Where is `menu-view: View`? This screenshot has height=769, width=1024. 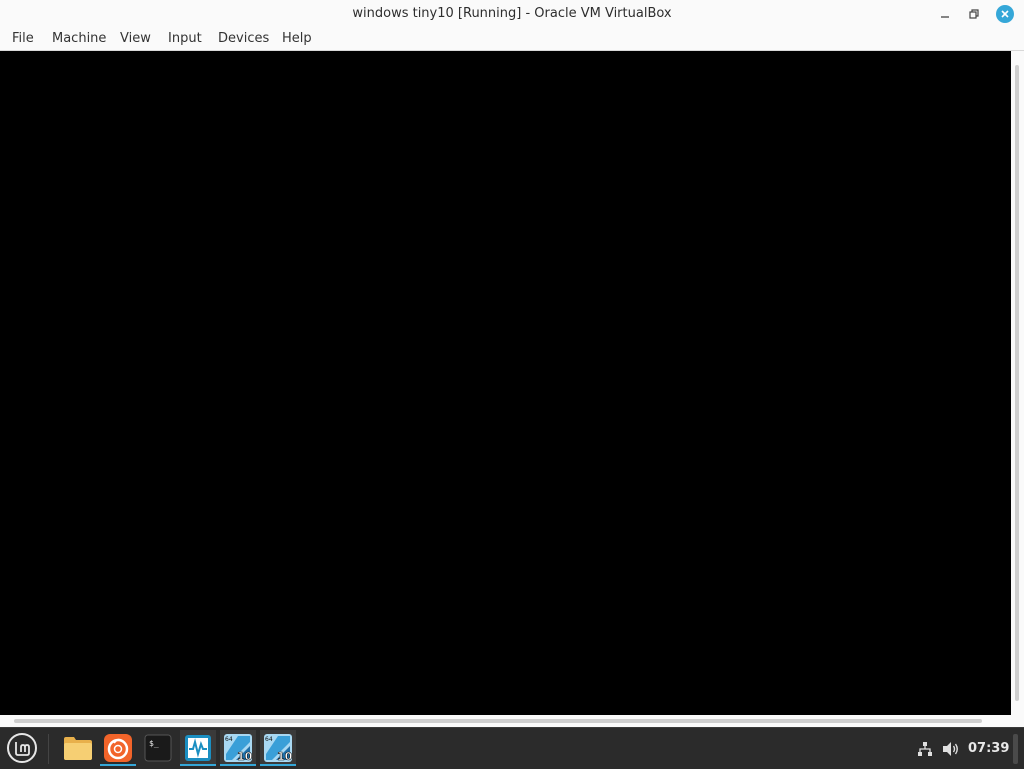 menu-view: View is located at coordinates (135, 38).